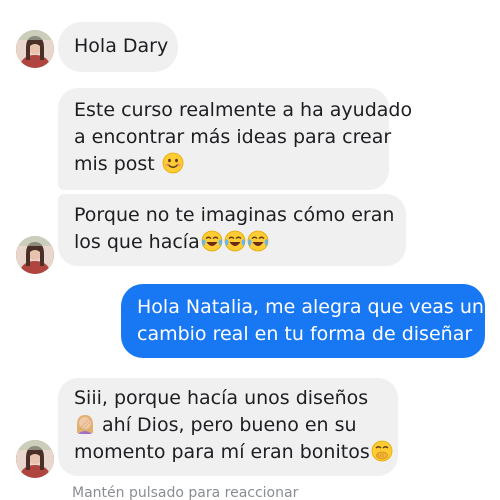 The height and width of the screenshot is (500, 500). I want to click on message-line: momento para mí eran bonitos, so click(233, 452).